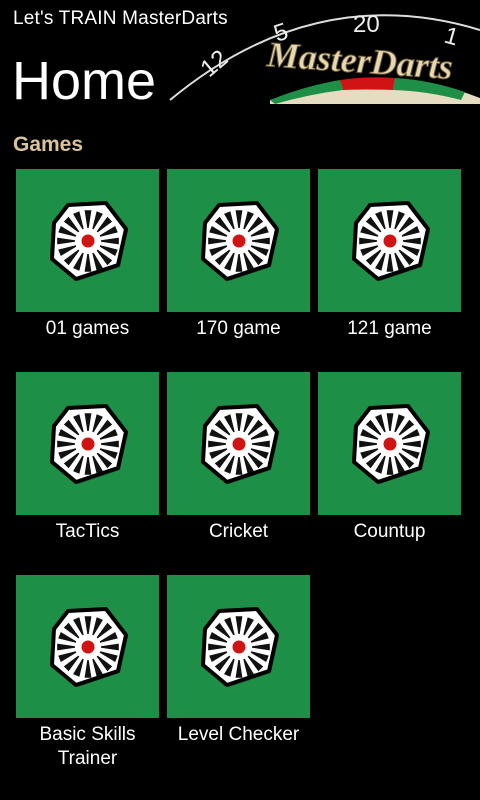  I want to click on tile-label: Basic Skills Trainer, so click(87, 746).